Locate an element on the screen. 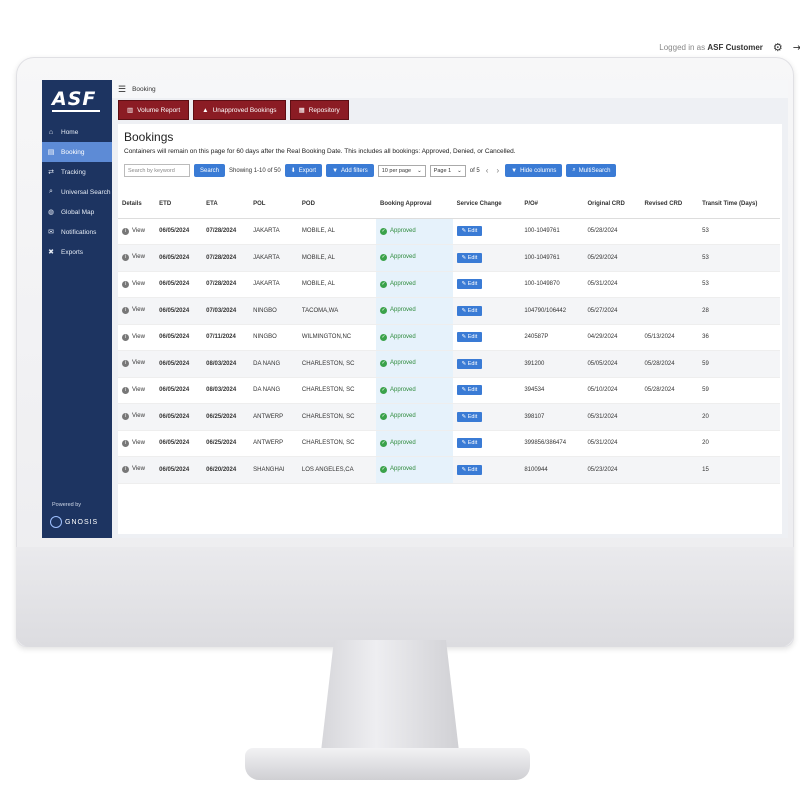 This screenshot has height=800, width=800. original-crd-cell: 05/29/2024 is located at coordinates (612, 258).